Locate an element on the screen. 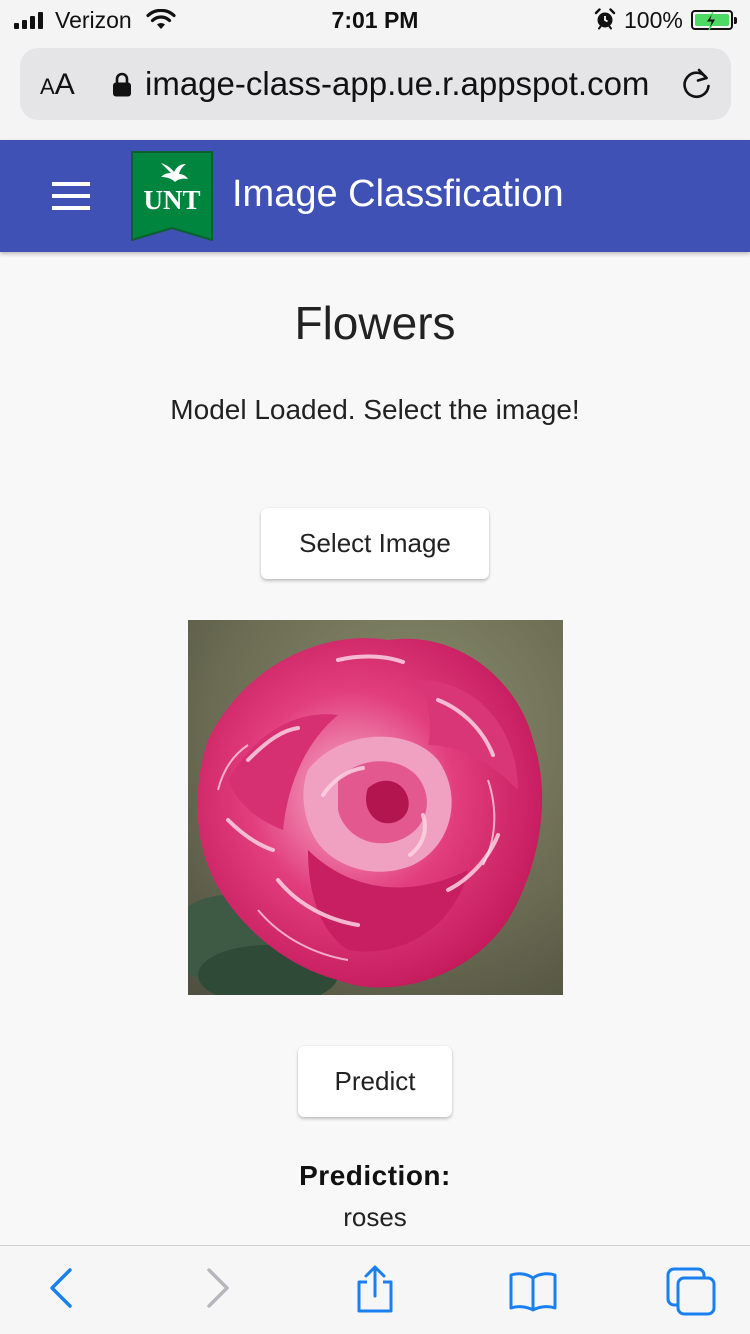  predict-button: Predict is located at coordinates (375, 1081).